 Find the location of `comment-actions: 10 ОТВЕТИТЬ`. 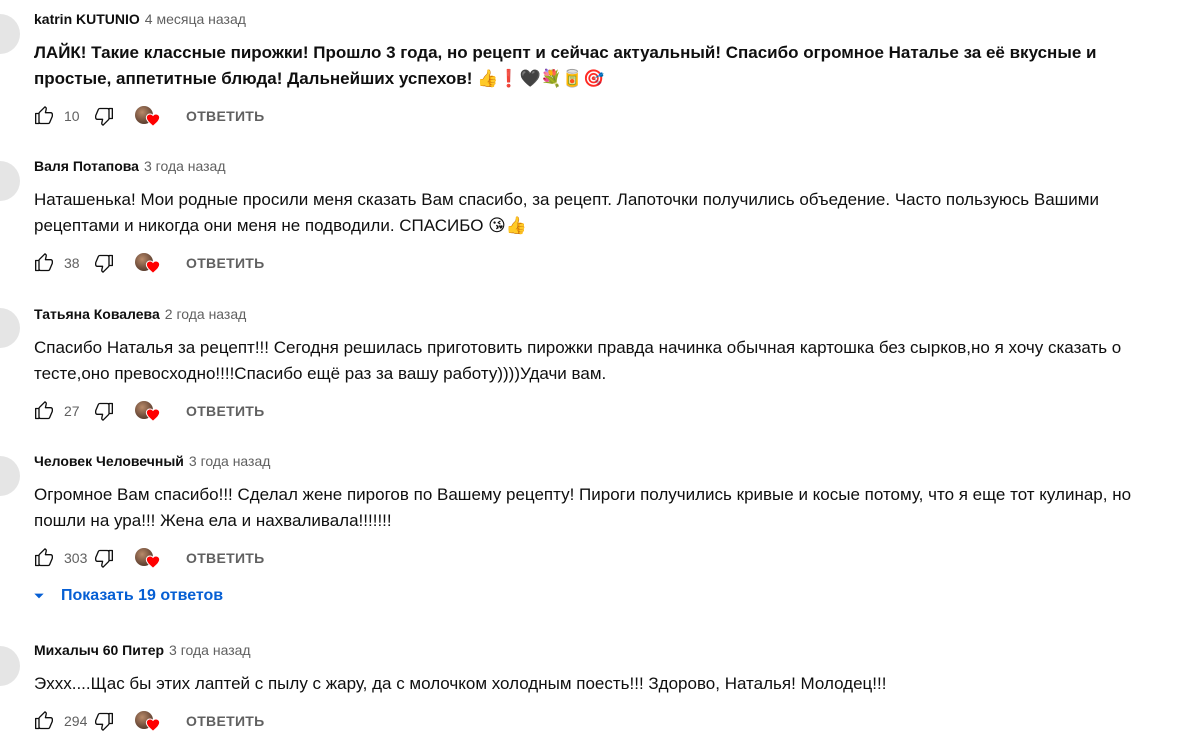

comment-actions: 10 ОТВЕТИТЬ is located at coordinates (149, 116).